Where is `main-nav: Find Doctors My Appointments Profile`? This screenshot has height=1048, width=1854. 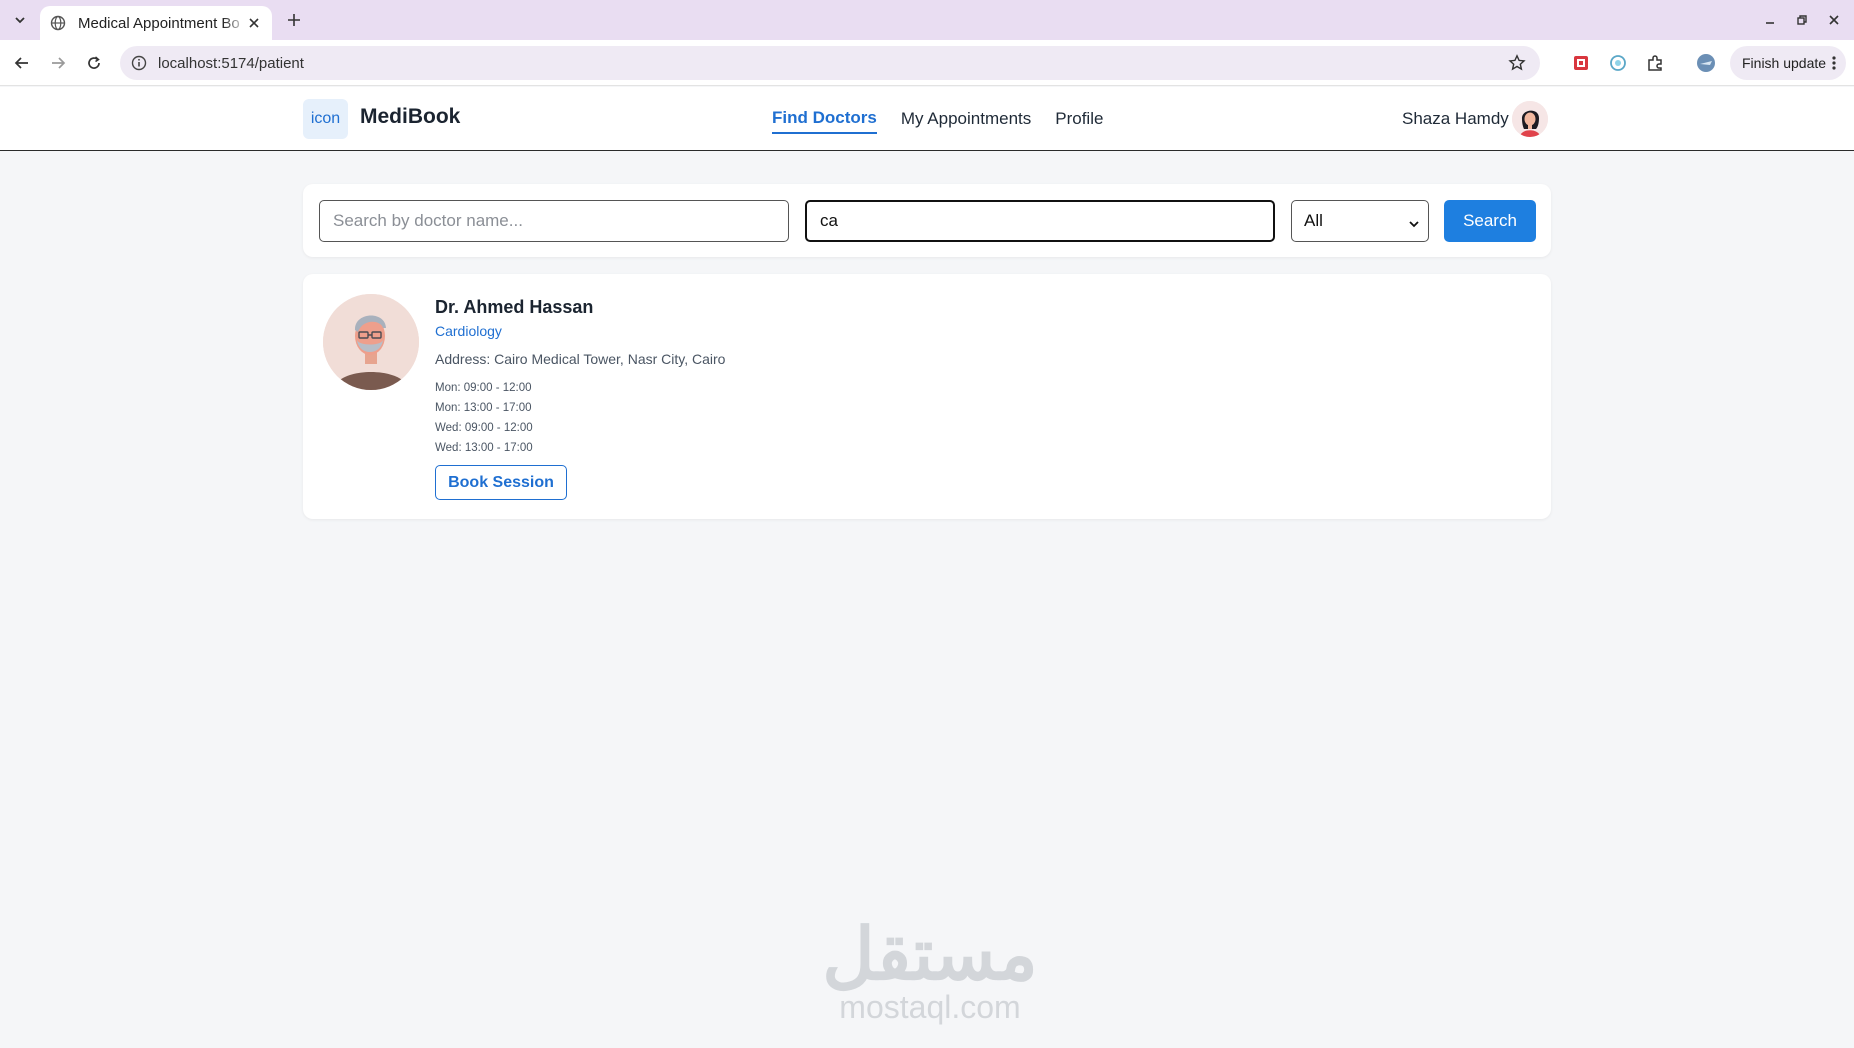
main-nav: Find Doctors My Appointments Profile is located at coordinates (937, 119).